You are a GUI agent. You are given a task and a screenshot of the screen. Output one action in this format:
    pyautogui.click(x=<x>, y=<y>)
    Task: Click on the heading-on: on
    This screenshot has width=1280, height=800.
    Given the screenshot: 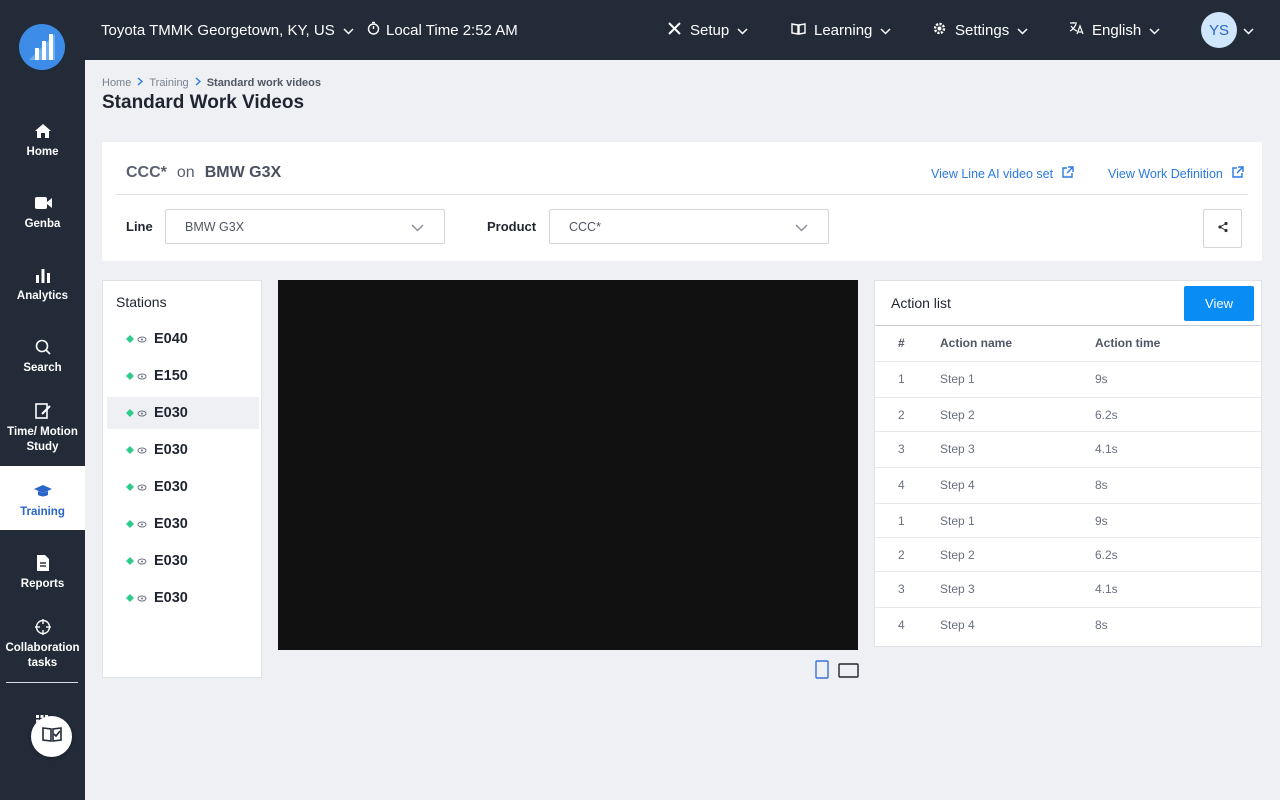 What is the action you would take?
    pyautogui.click(x=185, y=172)
    